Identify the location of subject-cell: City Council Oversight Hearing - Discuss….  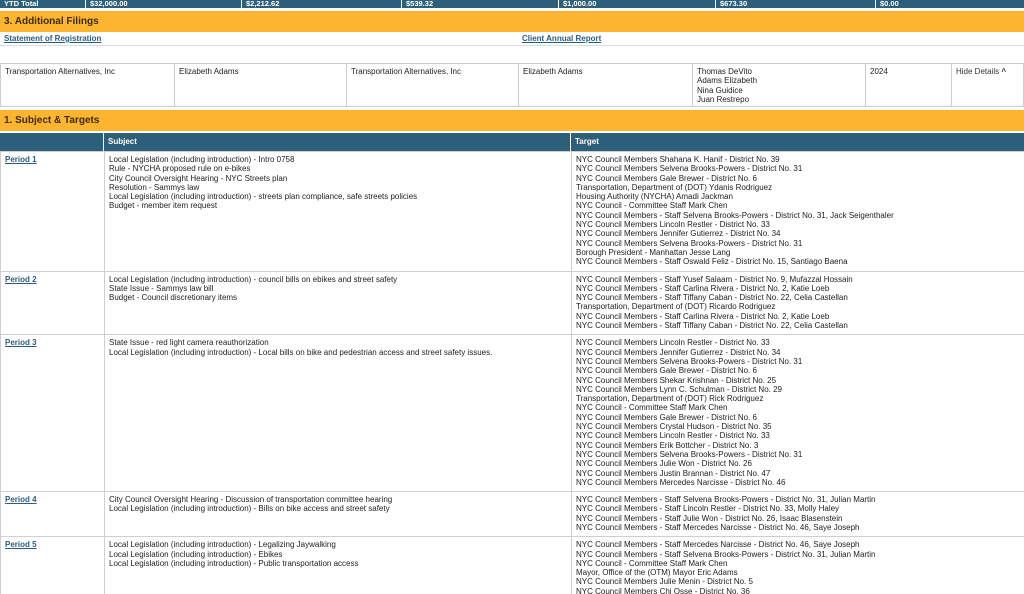
(338, 514).